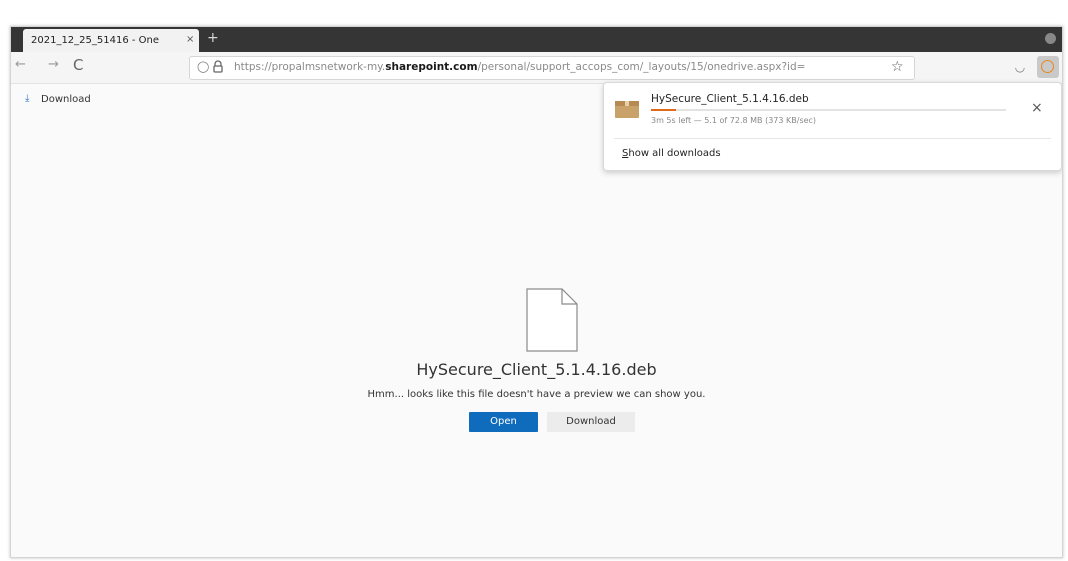  I want to click on window-menu-button, so click(1050, 38).